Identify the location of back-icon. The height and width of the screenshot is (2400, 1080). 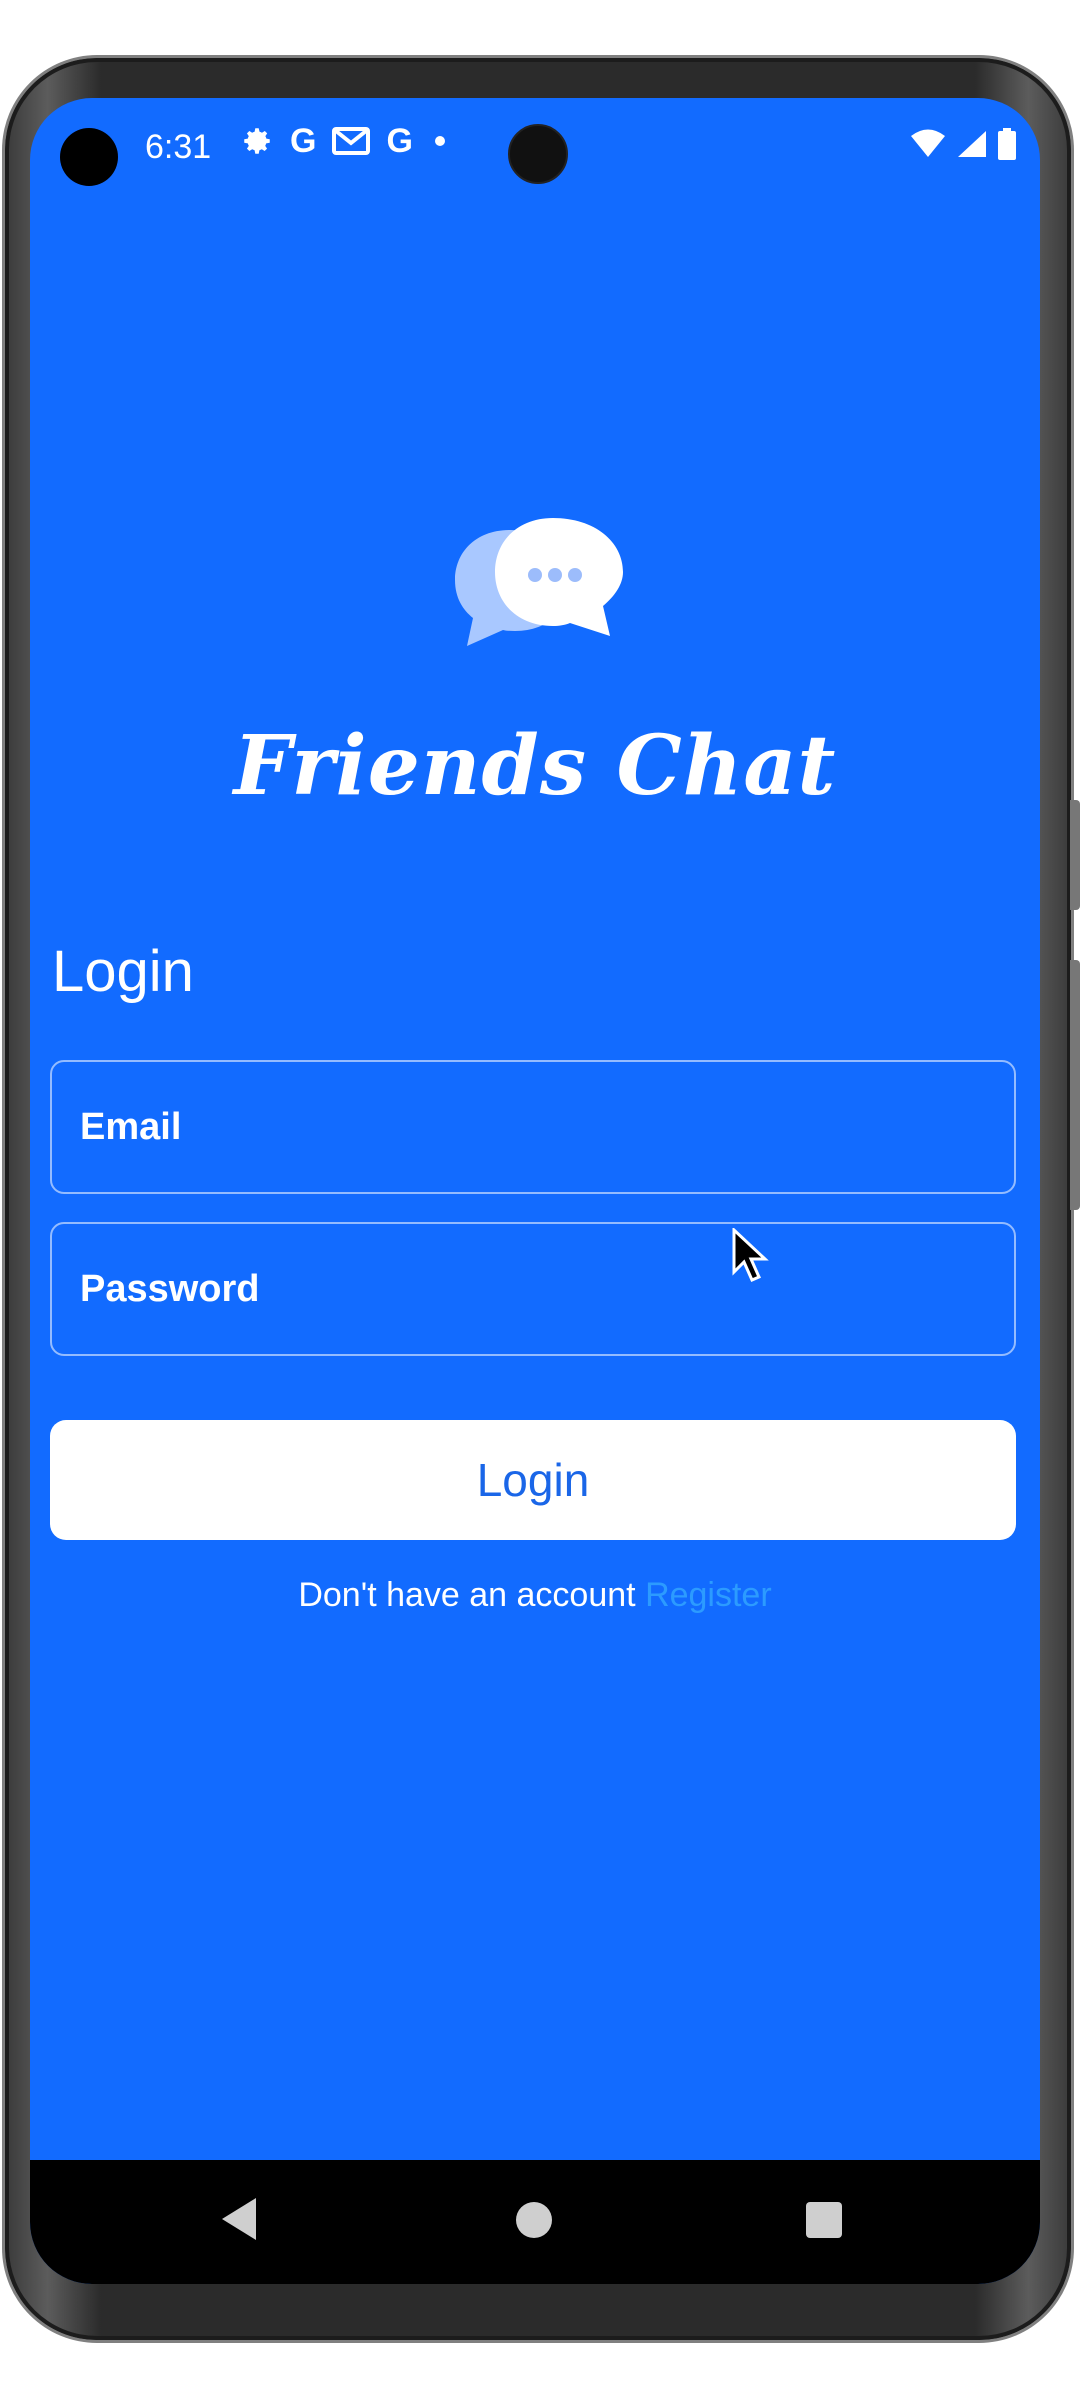
(239, 2219).